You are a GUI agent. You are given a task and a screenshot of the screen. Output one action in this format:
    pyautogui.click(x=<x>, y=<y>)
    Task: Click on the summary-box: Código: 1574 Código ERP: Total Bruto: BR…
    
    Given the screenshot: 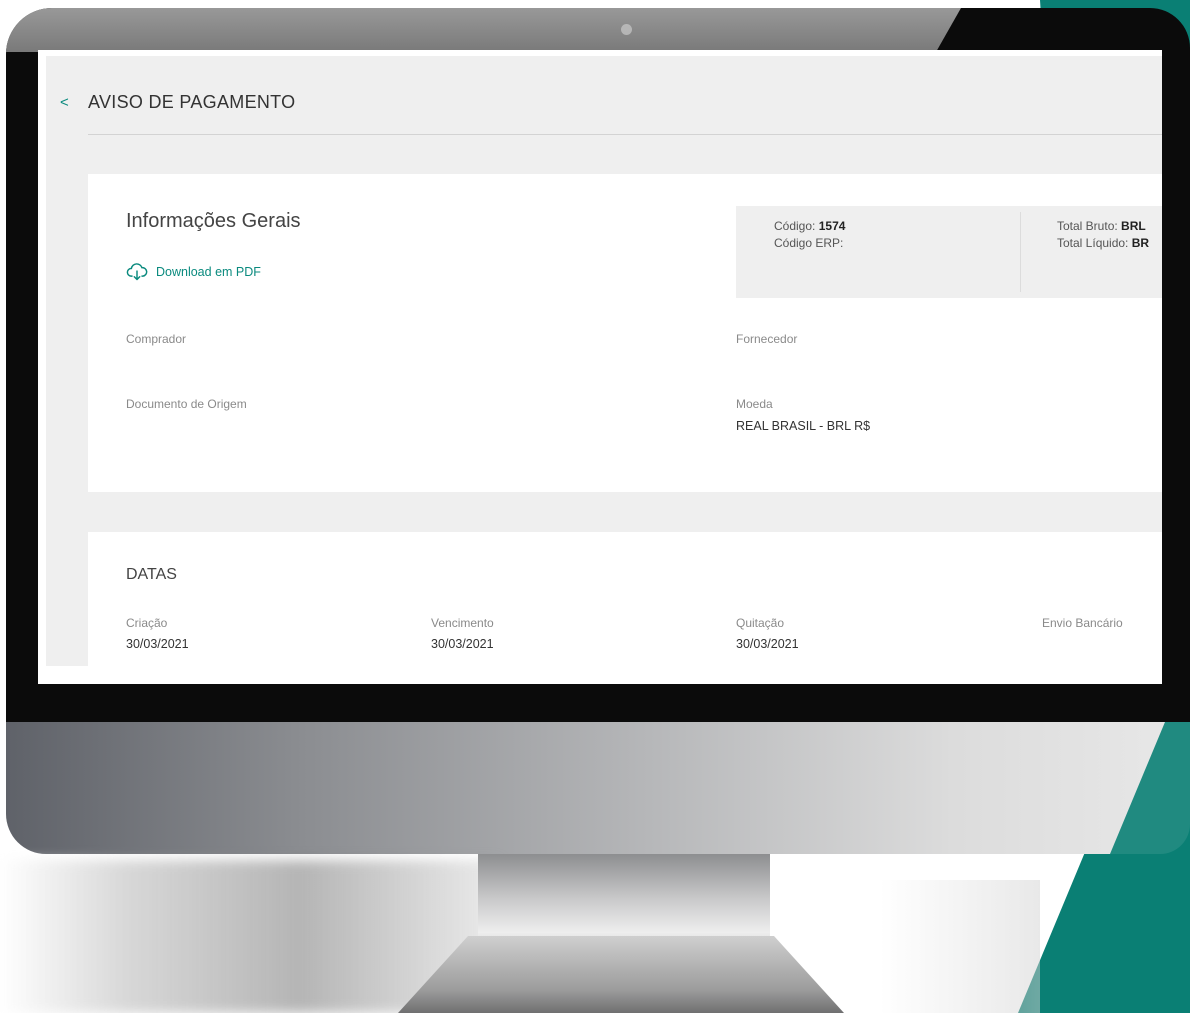 What is the action you would take?
    pyautogui.click(x=949, y=252)
    